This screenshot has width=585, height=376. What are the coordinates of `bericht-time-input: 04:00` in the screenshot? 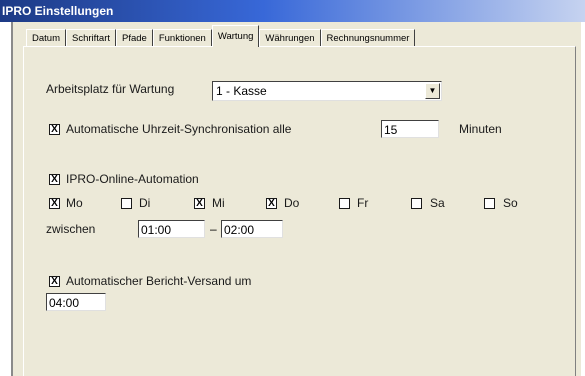 It's located at (76, 302).